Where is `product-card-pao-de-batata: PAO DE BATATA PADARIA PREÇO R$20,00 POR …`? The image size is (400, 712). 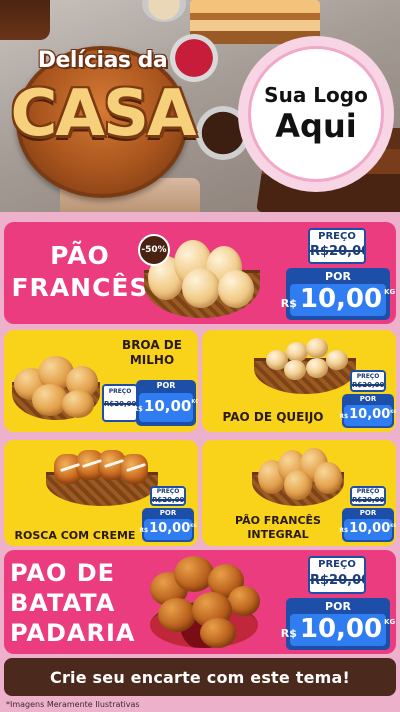 product-card-pao-de-batata: PAO DE BATATA PADARIA PREÇO R$20,00 POR … is located at coordinates (200, 602).